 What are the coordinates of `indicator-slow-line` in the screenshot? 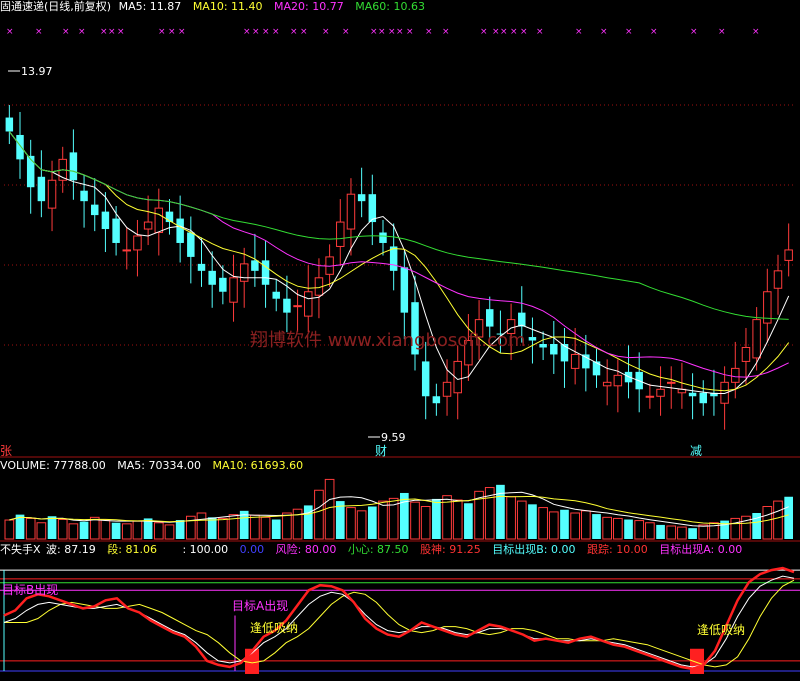 It's located at (399, 623).